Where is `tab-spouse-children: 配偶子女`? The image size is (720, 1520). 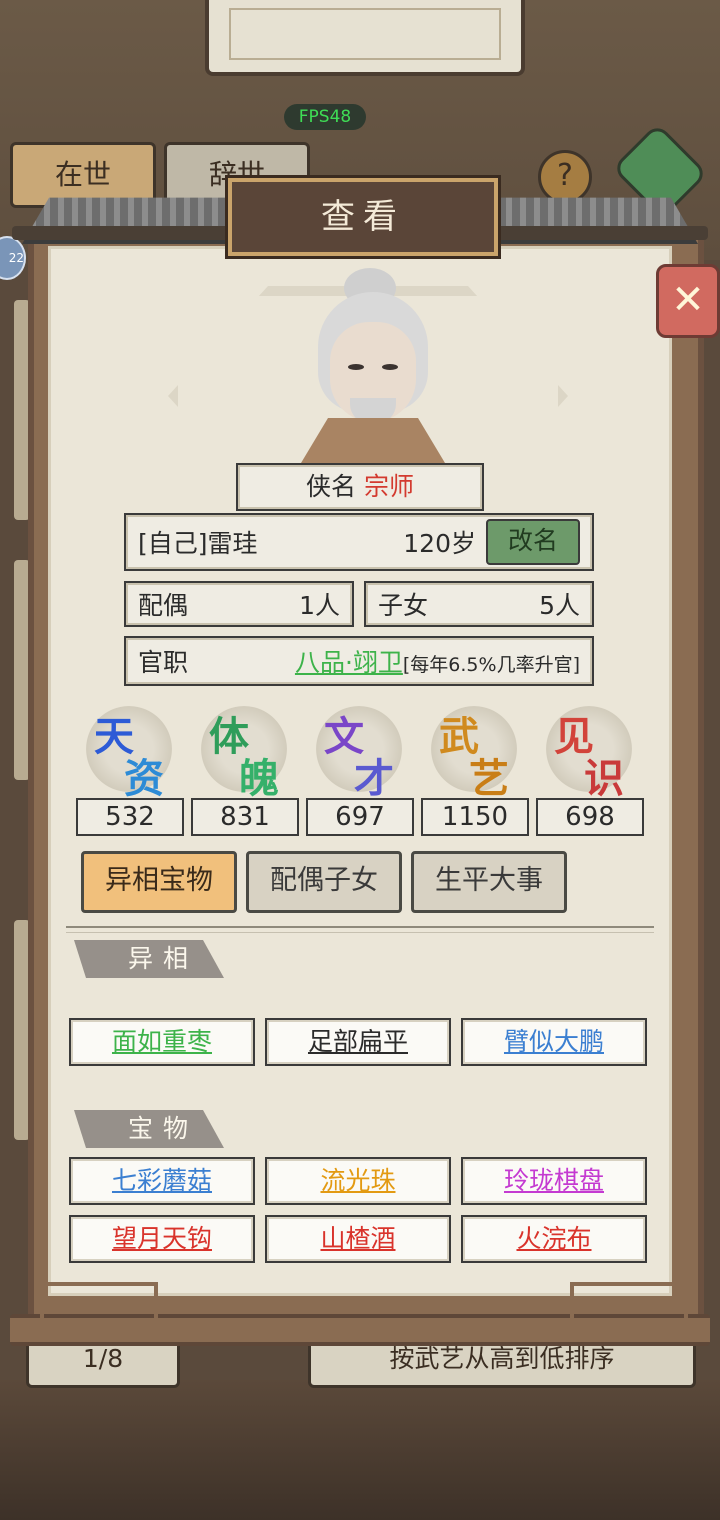 tab-spouse-children: 配偶子女 is located at coordinates (324, 882).